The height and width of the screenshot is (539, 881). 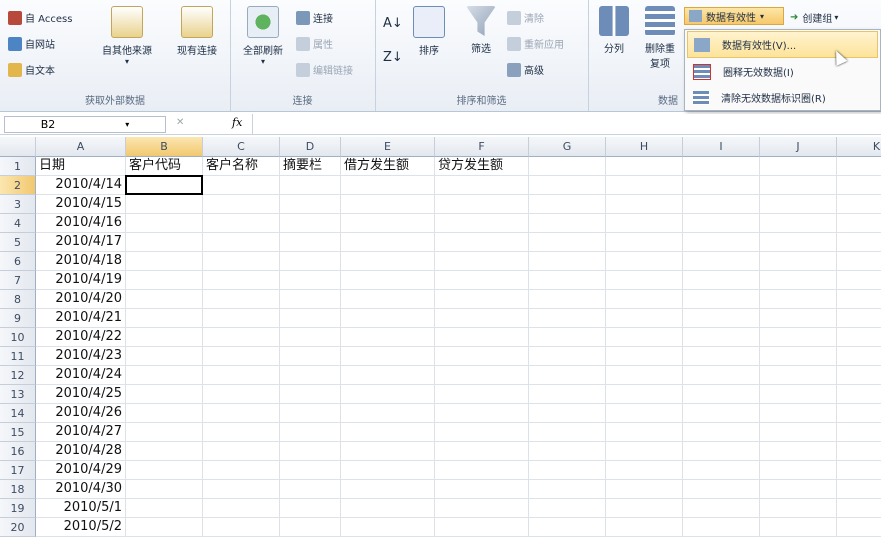 I want to click on fx-icon: fx, so click(x=237, y=122).